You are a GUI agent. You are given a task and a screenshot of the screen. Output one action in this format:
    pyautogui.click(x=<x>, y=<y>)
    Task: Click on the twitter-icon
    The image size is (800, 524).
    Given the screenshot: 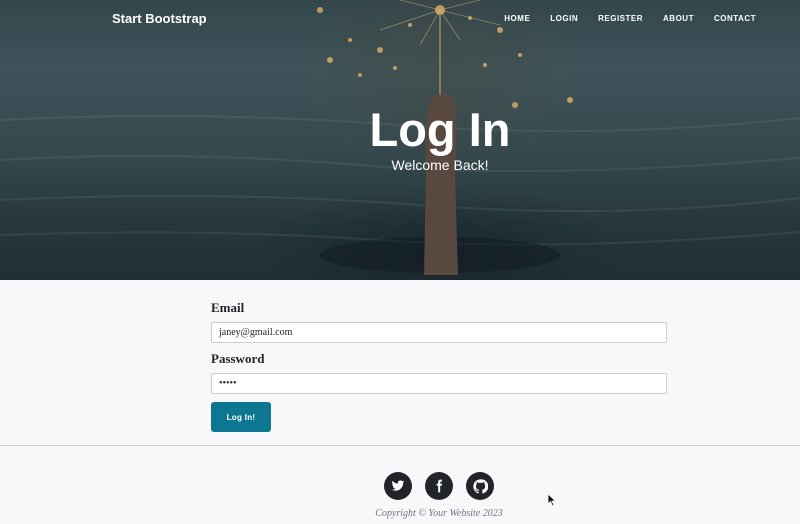 What is the action you would take?
    pyautogui.click(x=398, y=485)
    